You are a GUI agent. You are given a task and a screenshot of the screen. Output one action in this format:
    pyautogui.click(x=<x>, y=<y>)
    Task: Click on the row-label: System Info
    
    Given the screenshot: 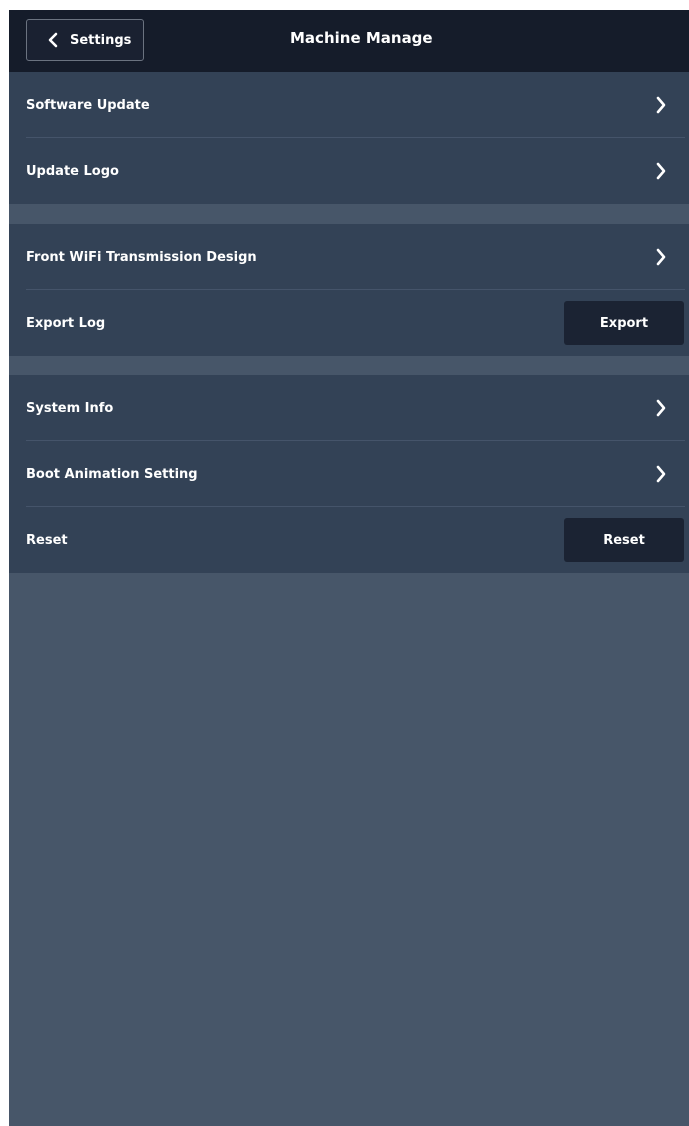 What is the action you would take?
    pyautogui.click(x=70, y=408)
    